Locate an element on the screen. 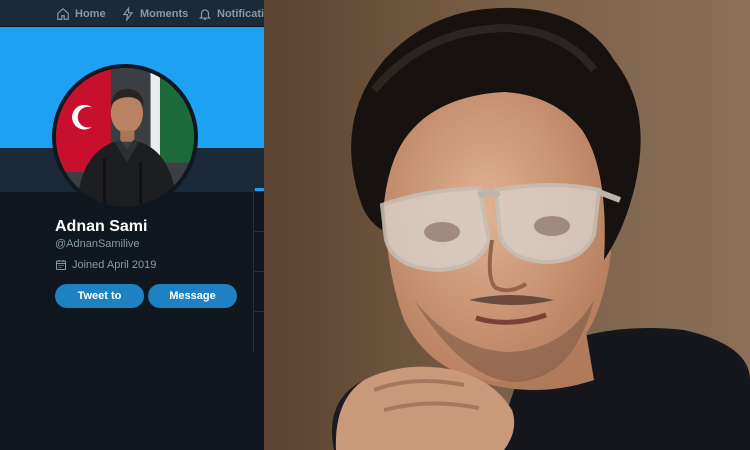 The image size is (750, 450). nav-moments: Moments is located at coordinates (154, 13).